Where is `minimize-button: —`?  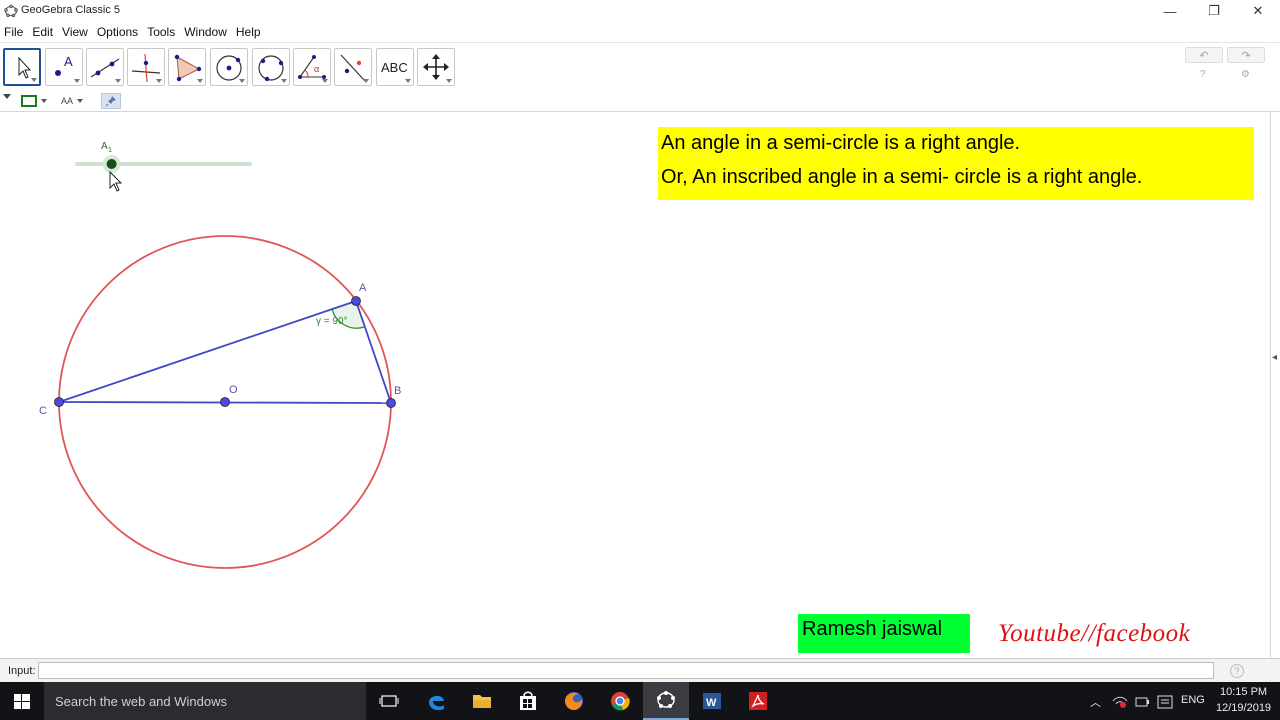 minimize-button: — is located at coordinates (1170, 11).